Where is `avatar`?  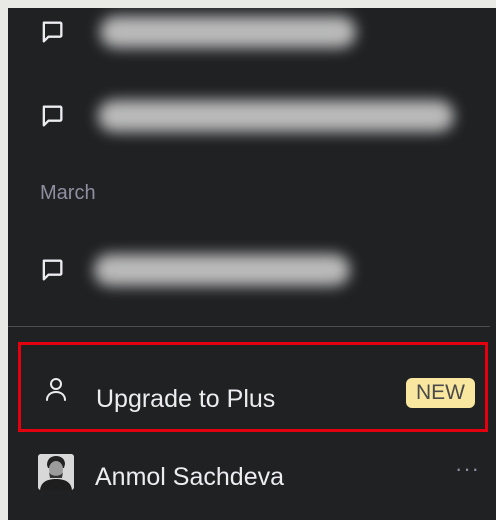
avatar is located at coordinates (56, 472).